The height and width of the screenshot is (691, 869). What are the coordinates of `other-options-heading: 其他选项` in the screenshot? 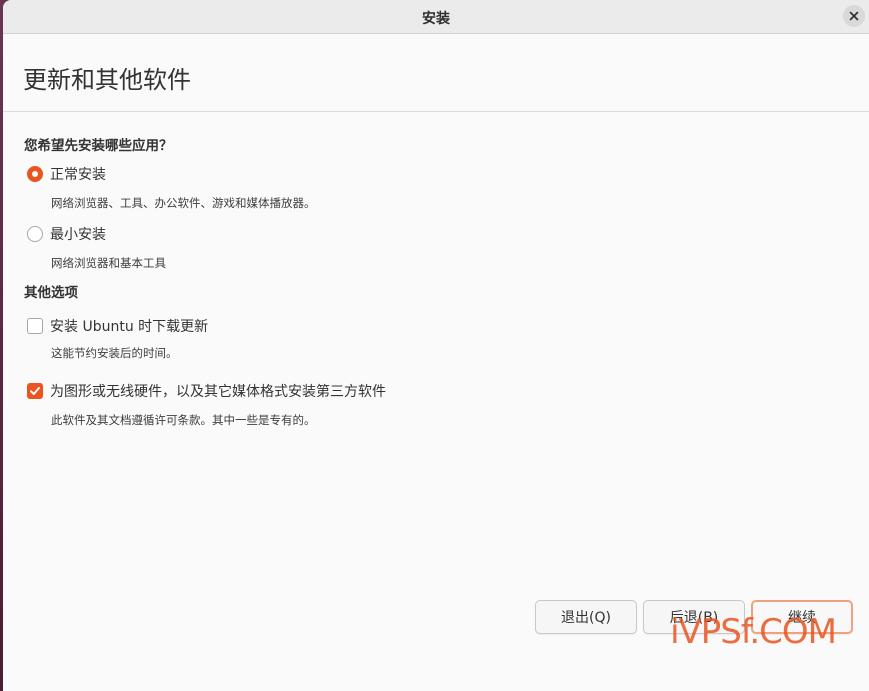 It's located at (51, 293).